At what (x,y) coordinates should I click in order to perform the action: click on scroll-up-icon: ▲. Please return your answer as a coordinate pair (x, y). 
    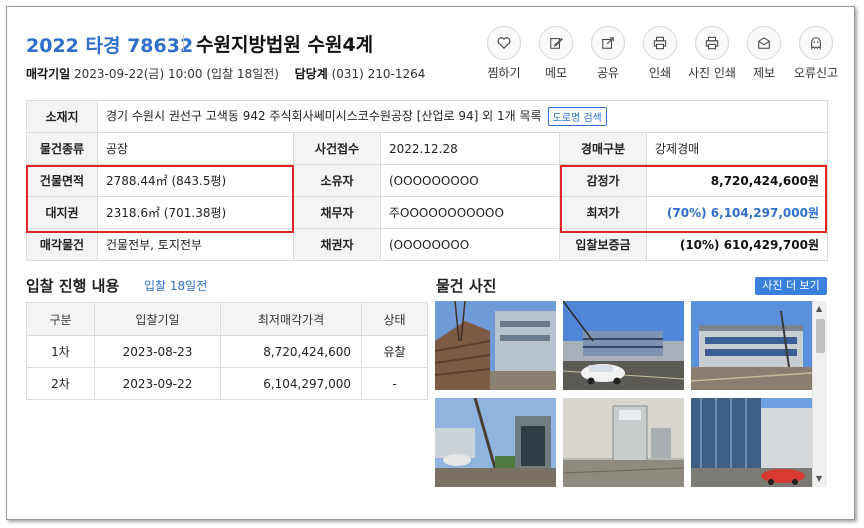
    Looking at the image, I should click on (819, 309).